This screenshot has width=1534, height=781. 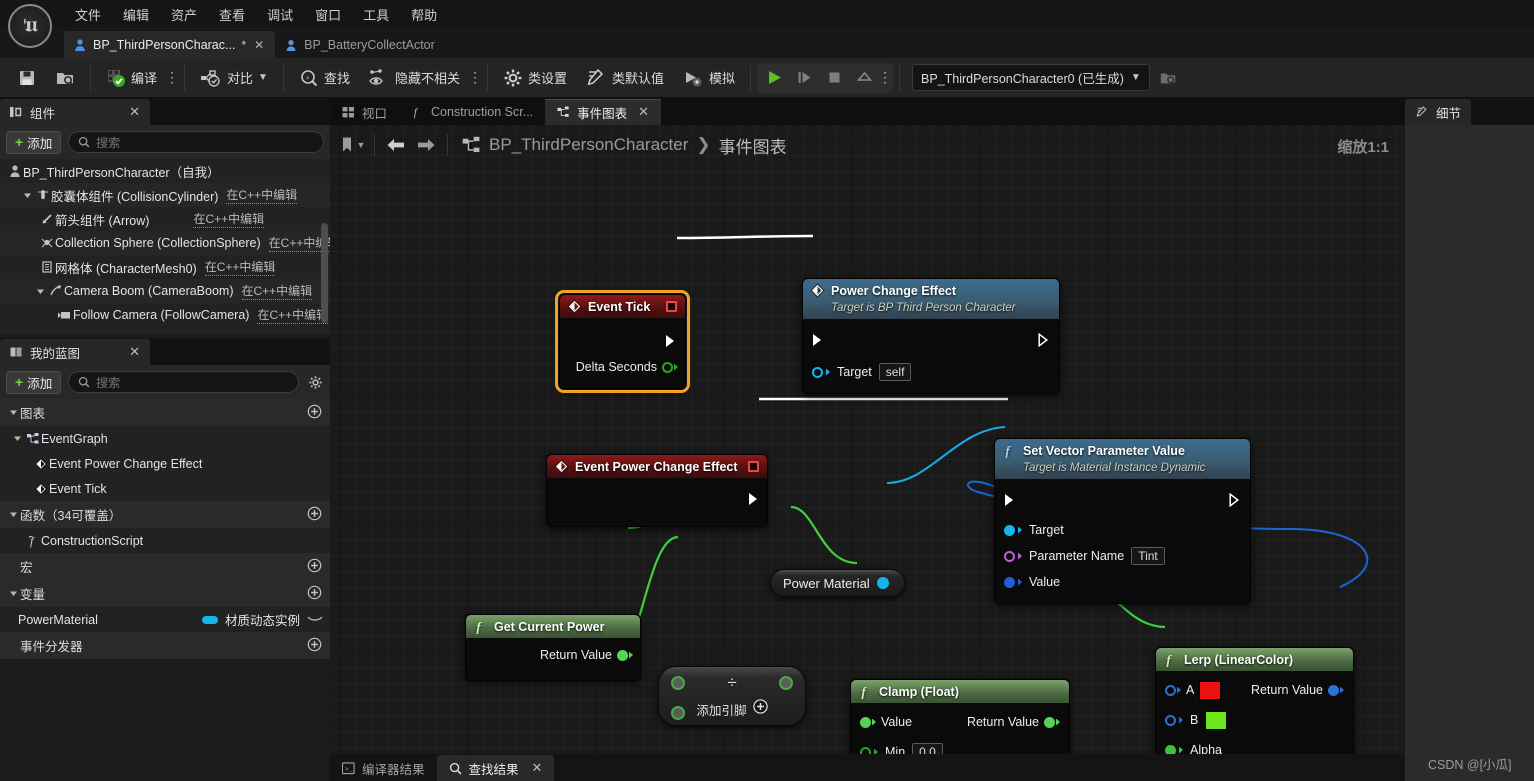 What do you see at coordinates (603, 112) in the screenshot?
I see `tab-event-graph: 事件图表 ✕` at bounding box center [603, 112].